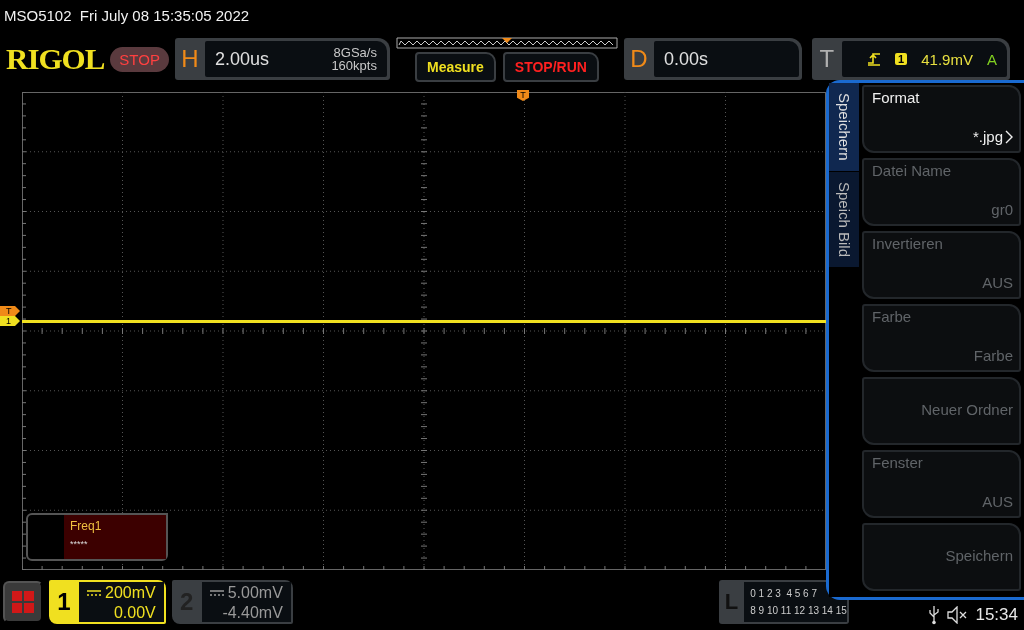 The height and width of the screenshot is (630, 1024). What do you see at coordinates (712, 59) in the screenshot?
I see `delay-panel: D 0.00s` at bounding box center [712, 59].